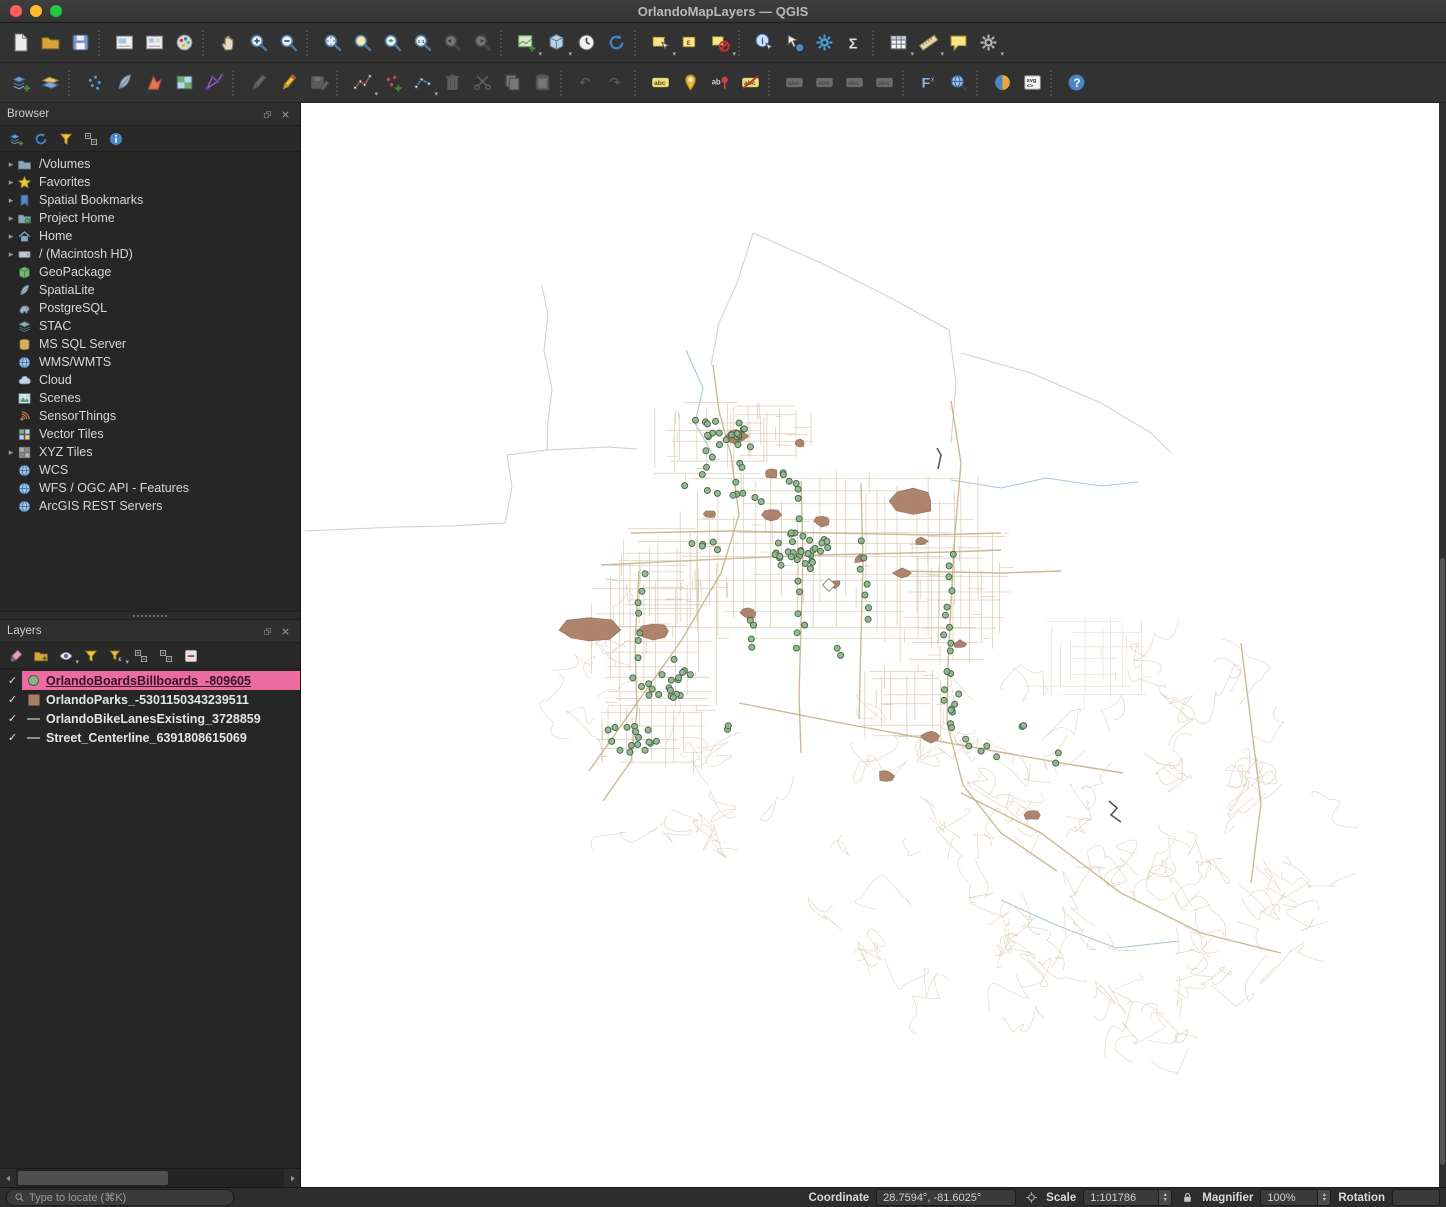 This screenshot has height=1207, width=1446. What do you see at coordinates (928, 43) in the screenshot?
I see `measure-button: ▾` at bounding box center [928, 43].